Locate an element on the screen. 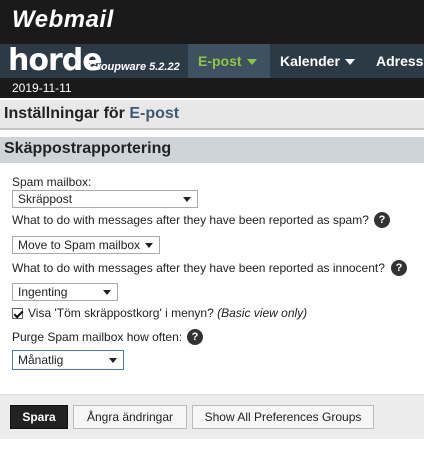  checkmark-icon is located at coordinates (18, 313).